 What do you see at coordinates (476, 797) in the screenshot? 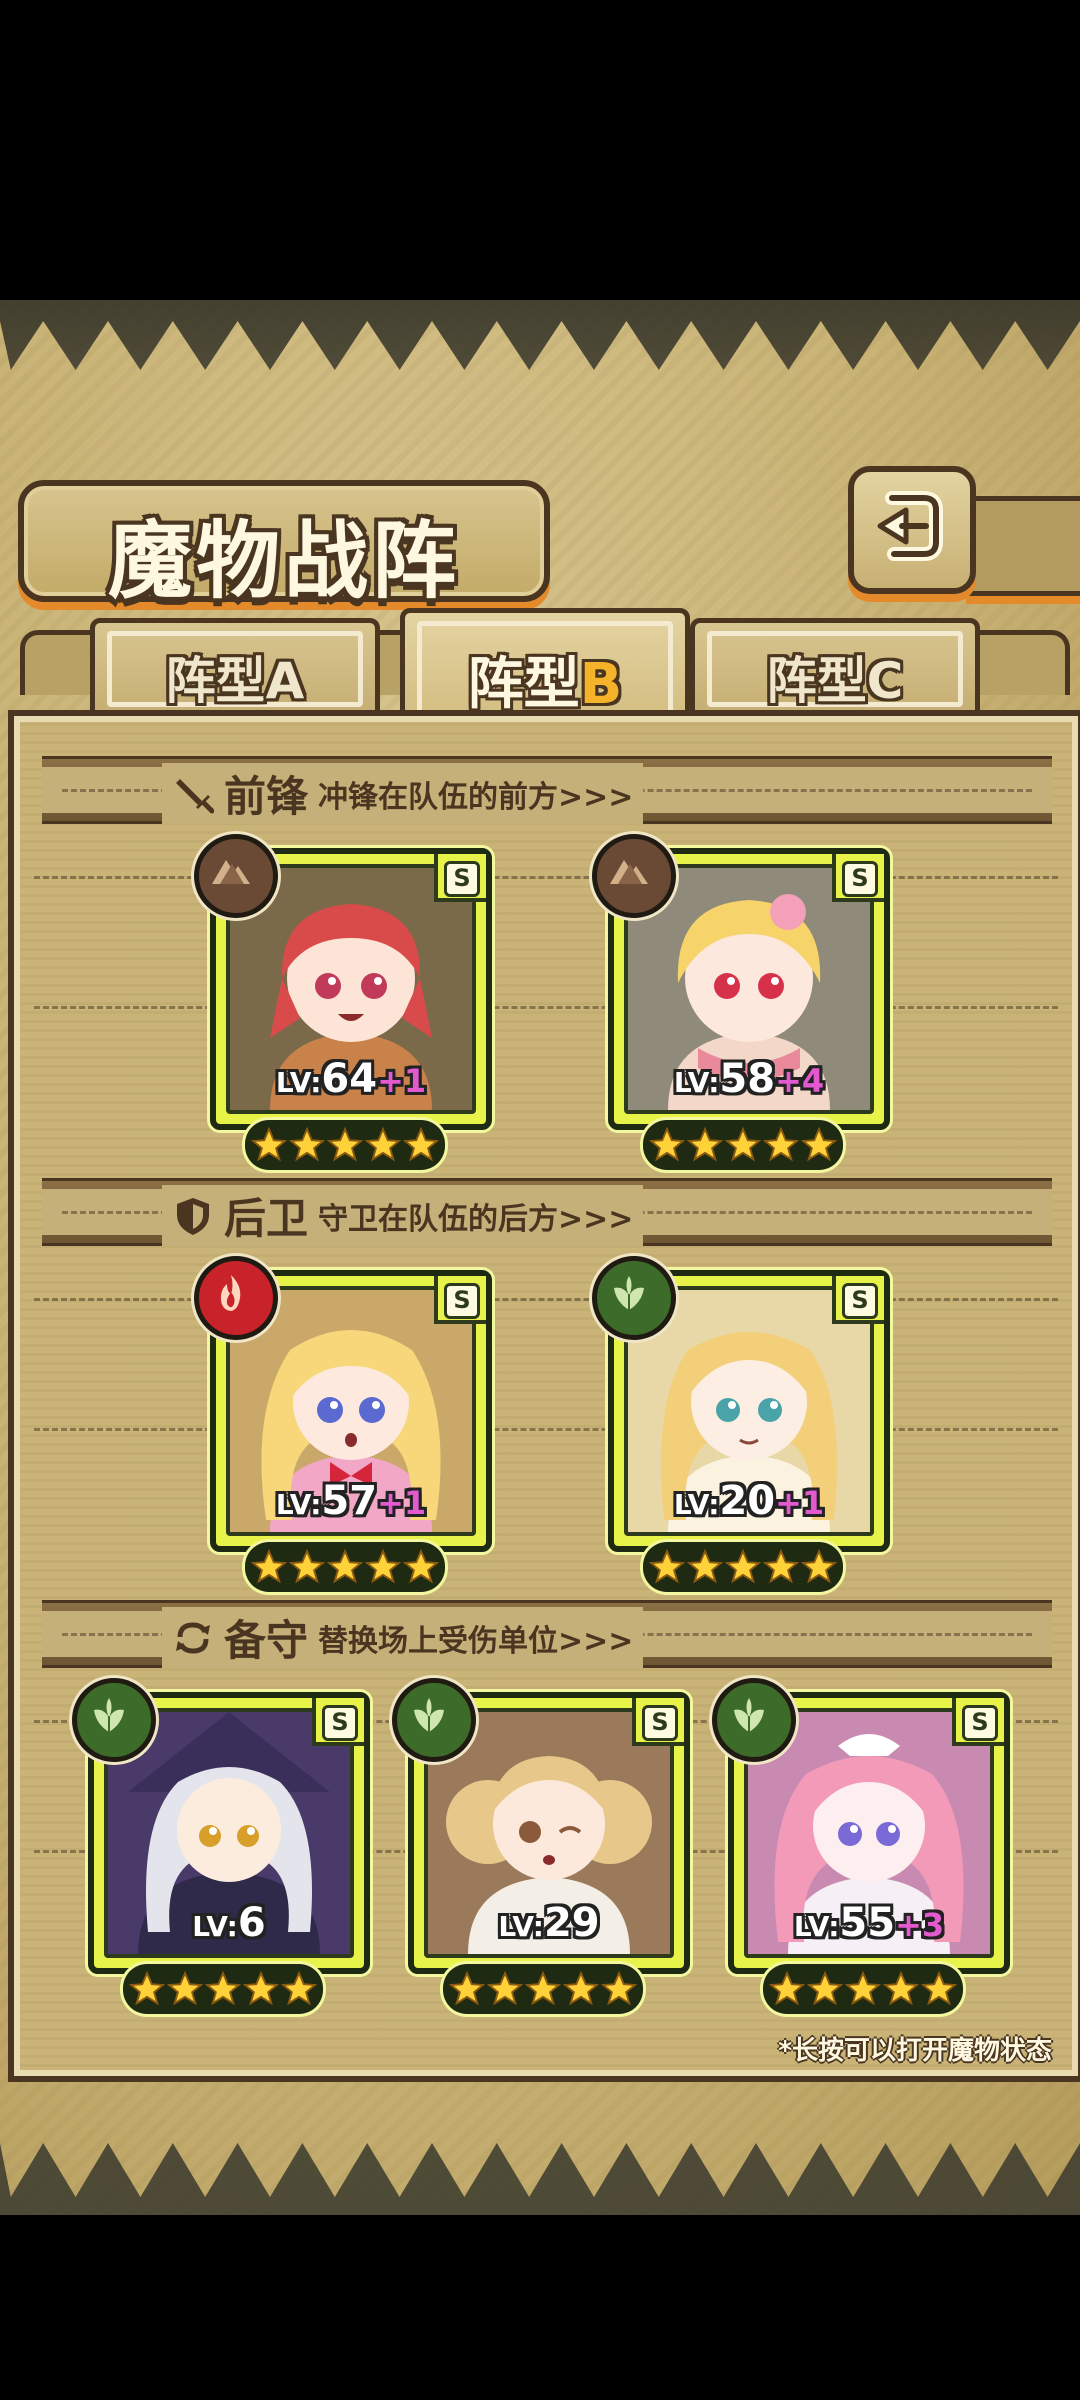
I see `section-desc-front: 冲锋在队伍的前方>>>` at bounding box center [476, 797].